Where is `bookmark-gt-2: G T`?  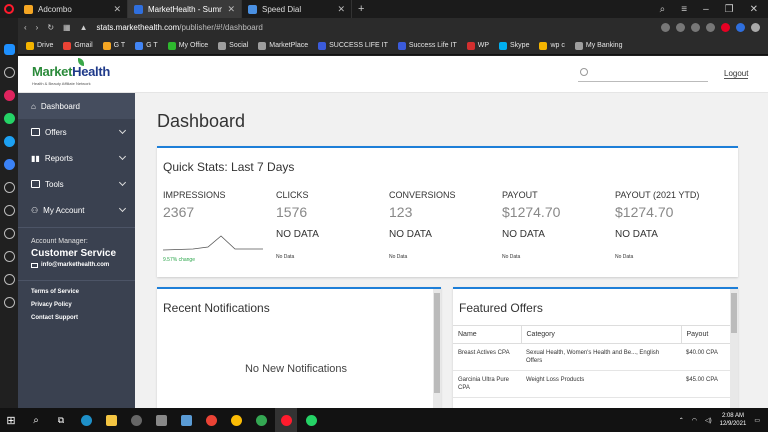
bookmark-gt-2: G T is located at coordinates (146, 45).